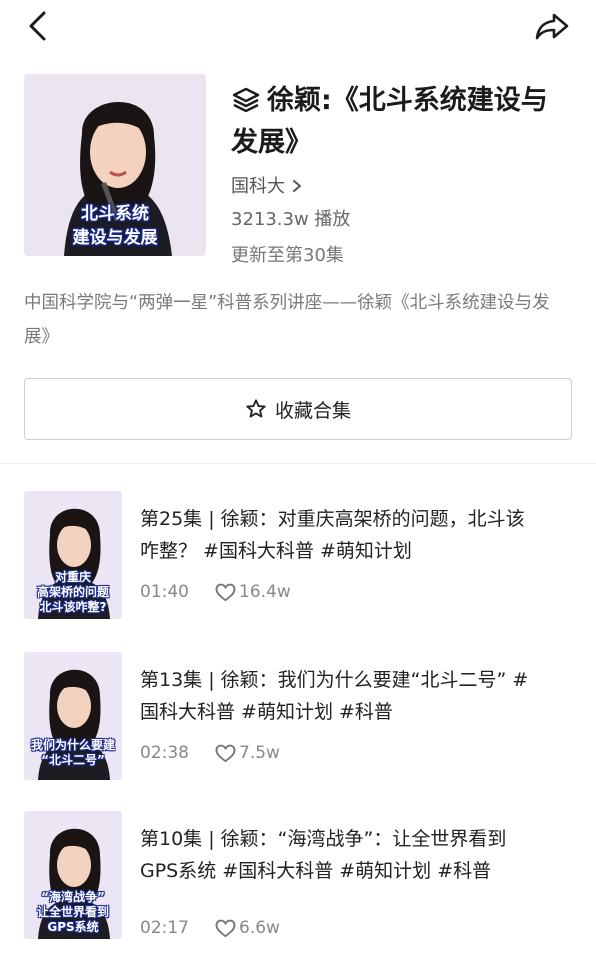  I want to click on collection-title: 徐颖:《北斗系统建设与发展》, so click(401, 122).